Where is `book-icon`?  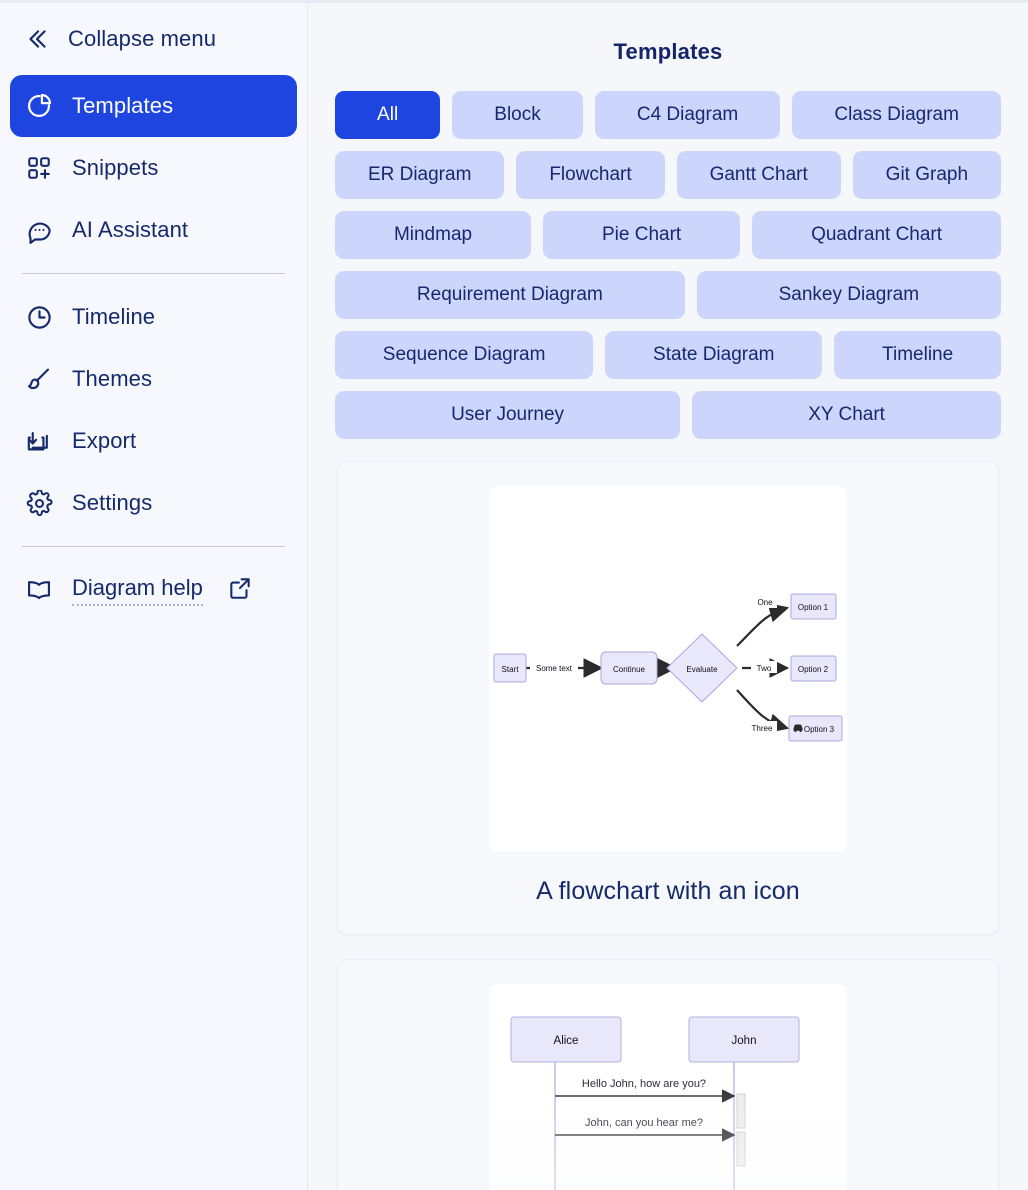
book-icon is located at coordinates (39, 590).